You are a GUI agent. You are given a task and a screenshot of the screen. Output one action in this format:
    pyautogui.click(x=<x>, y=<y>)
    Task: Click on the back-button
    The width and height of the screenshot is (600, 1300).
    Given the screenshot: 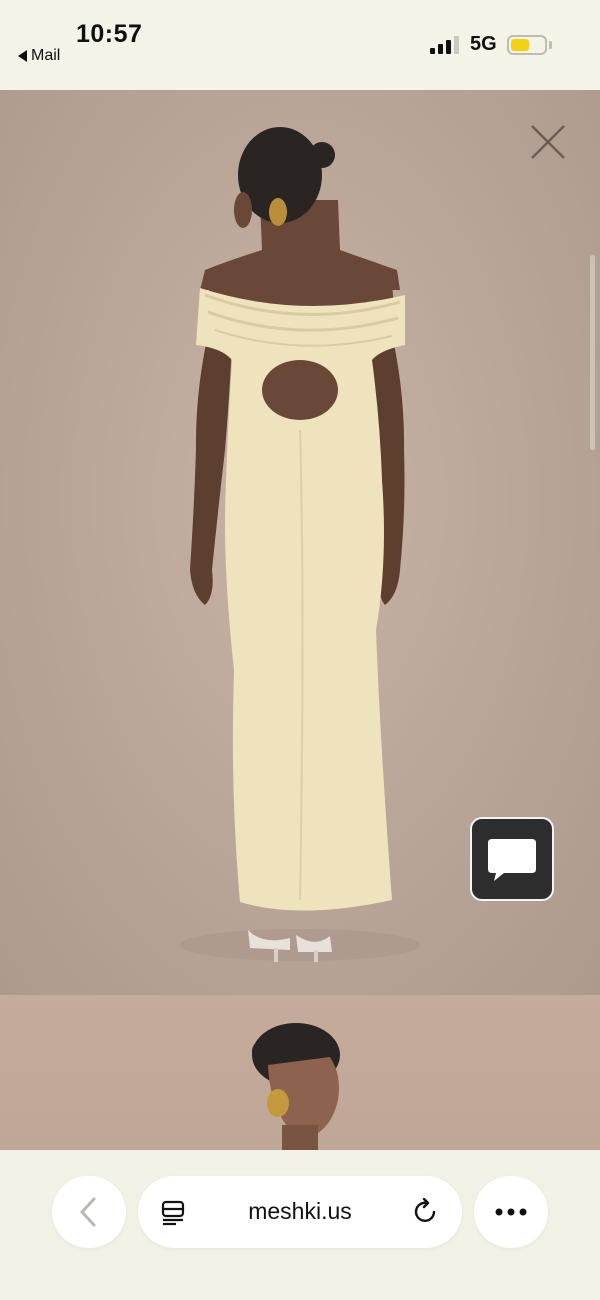 What is the action you would take?
    pyautogui.click(x=89, y=1212)
    